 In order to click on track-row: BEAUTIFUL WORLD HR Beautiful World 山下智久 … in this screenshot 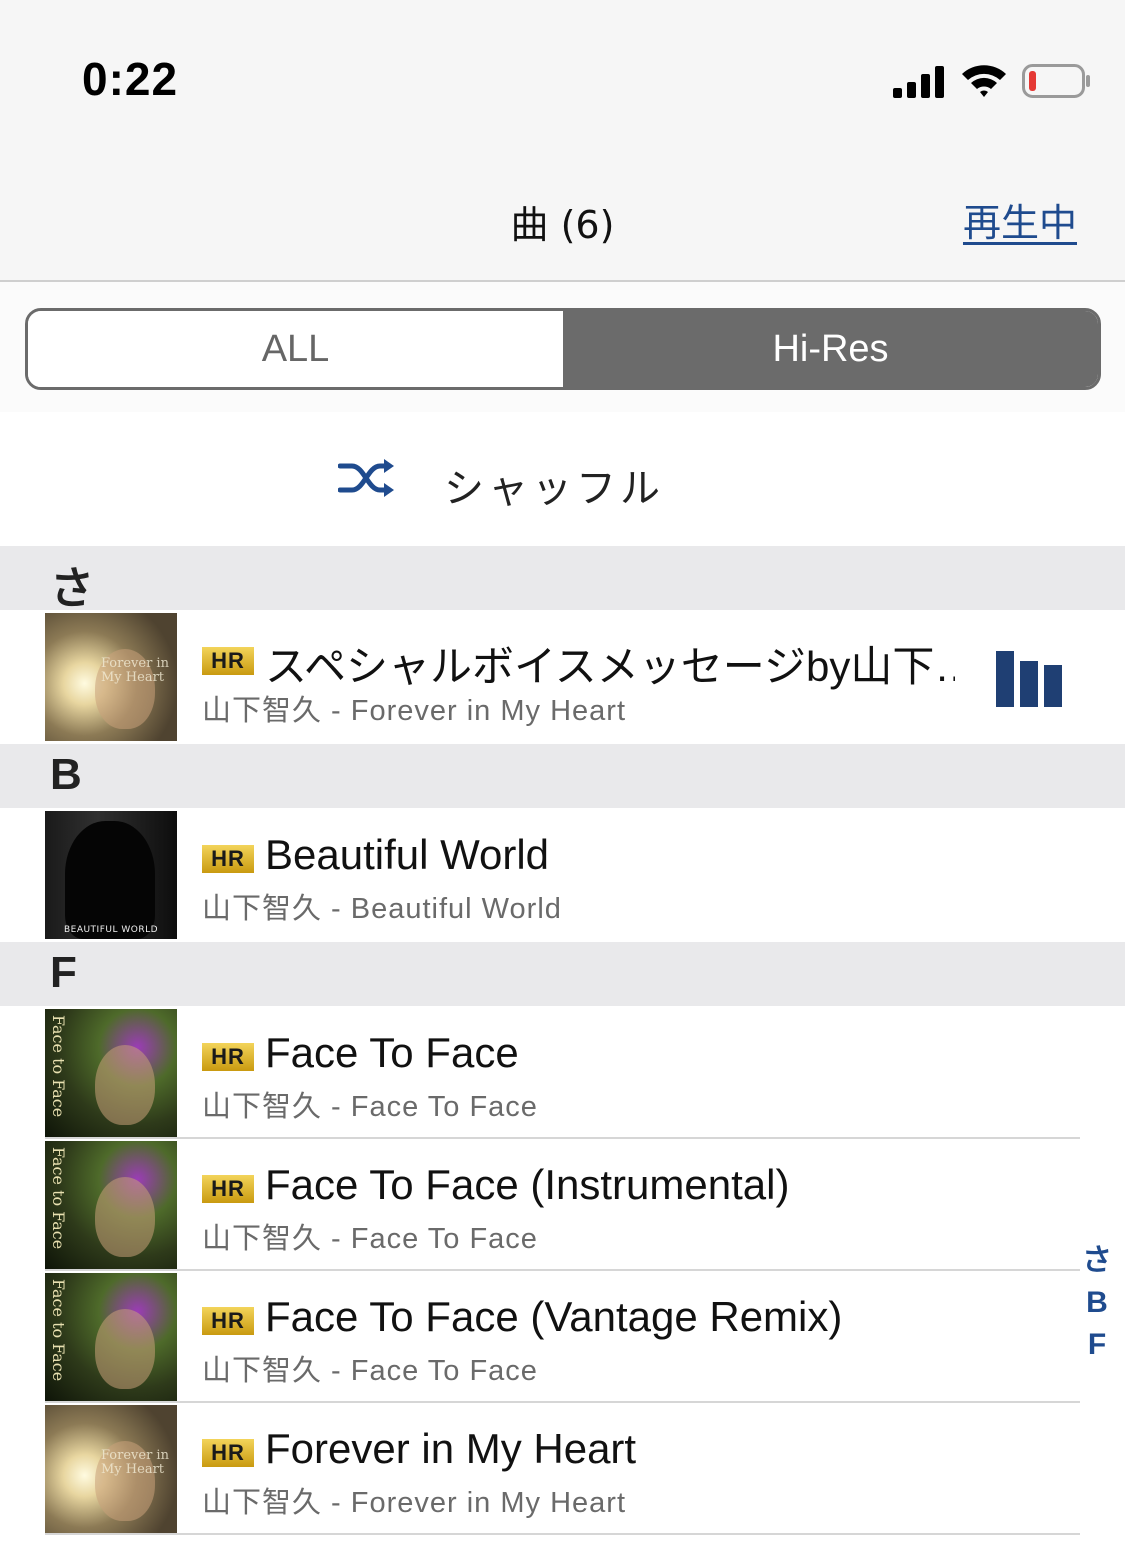, I will do `click(562, 875)`.